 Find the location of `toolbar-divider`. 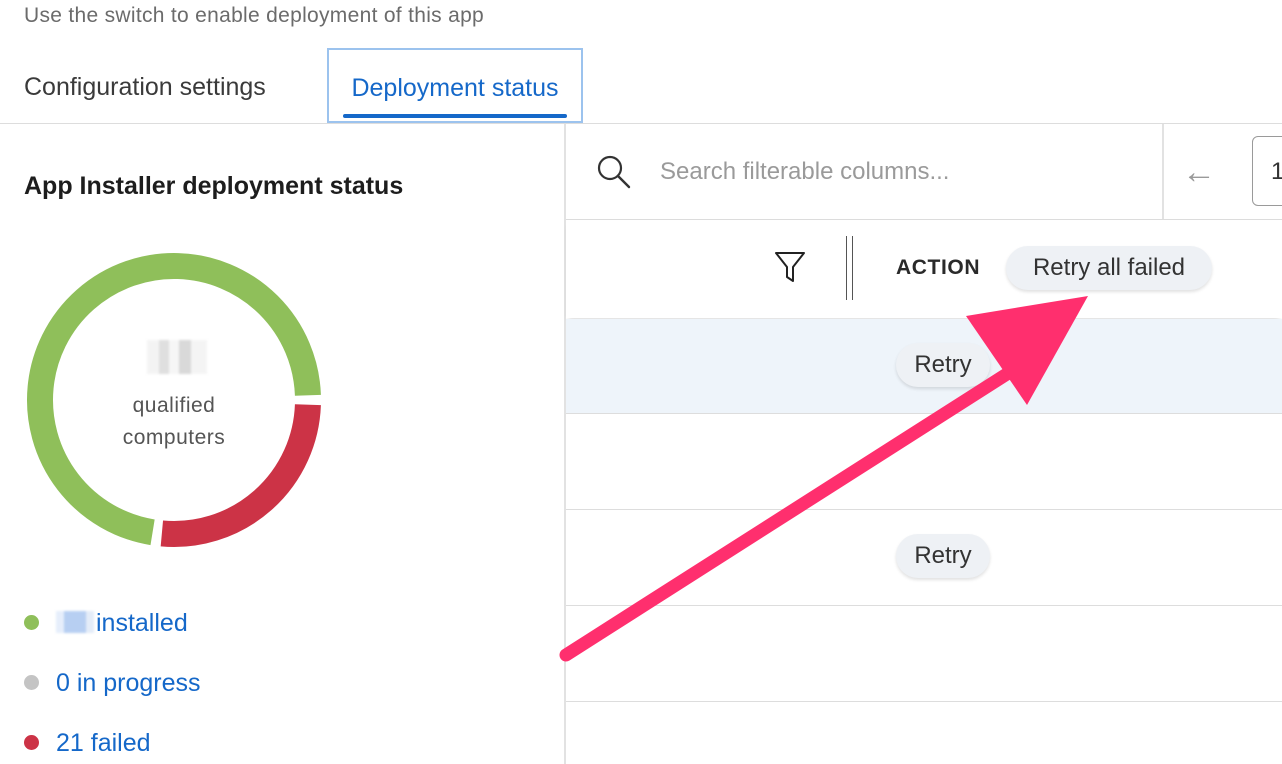

toolbar-divider is located at coordinates (1163, 171).